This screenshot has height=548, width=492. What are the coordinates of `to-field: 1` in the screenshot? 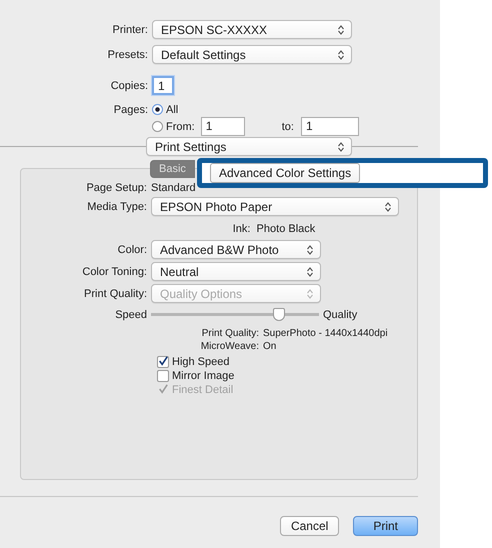 It's located at (329, 126).